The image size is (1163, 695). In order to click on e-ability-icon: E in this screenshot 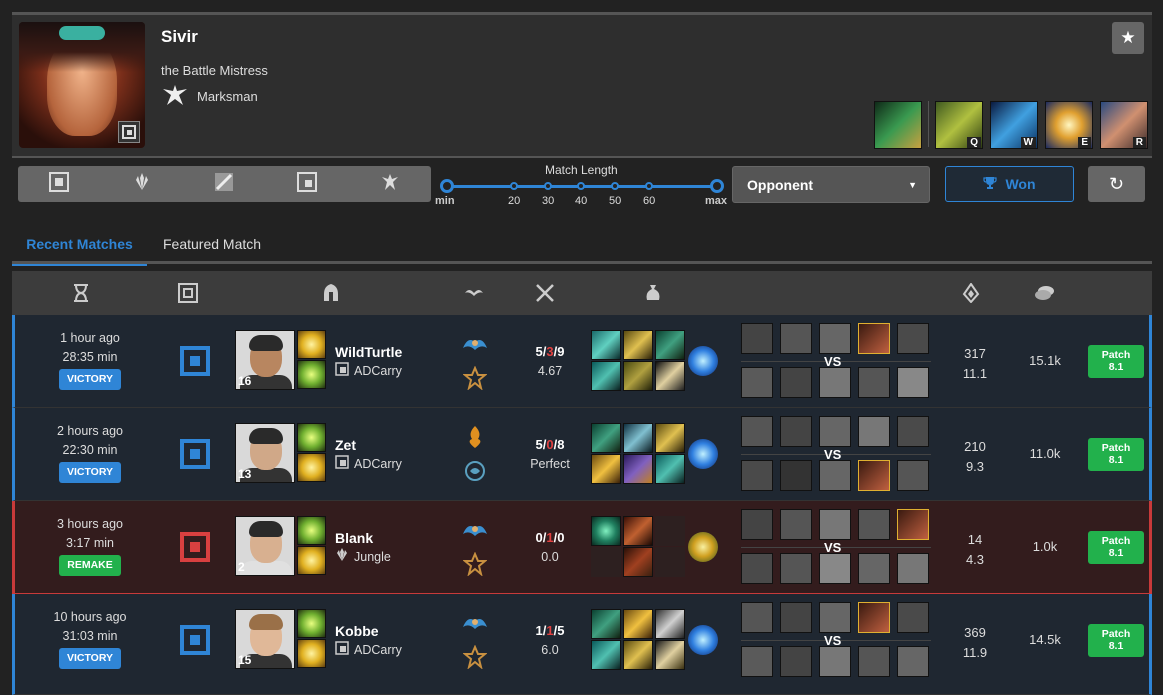, I will do `click(1069, 125)`.